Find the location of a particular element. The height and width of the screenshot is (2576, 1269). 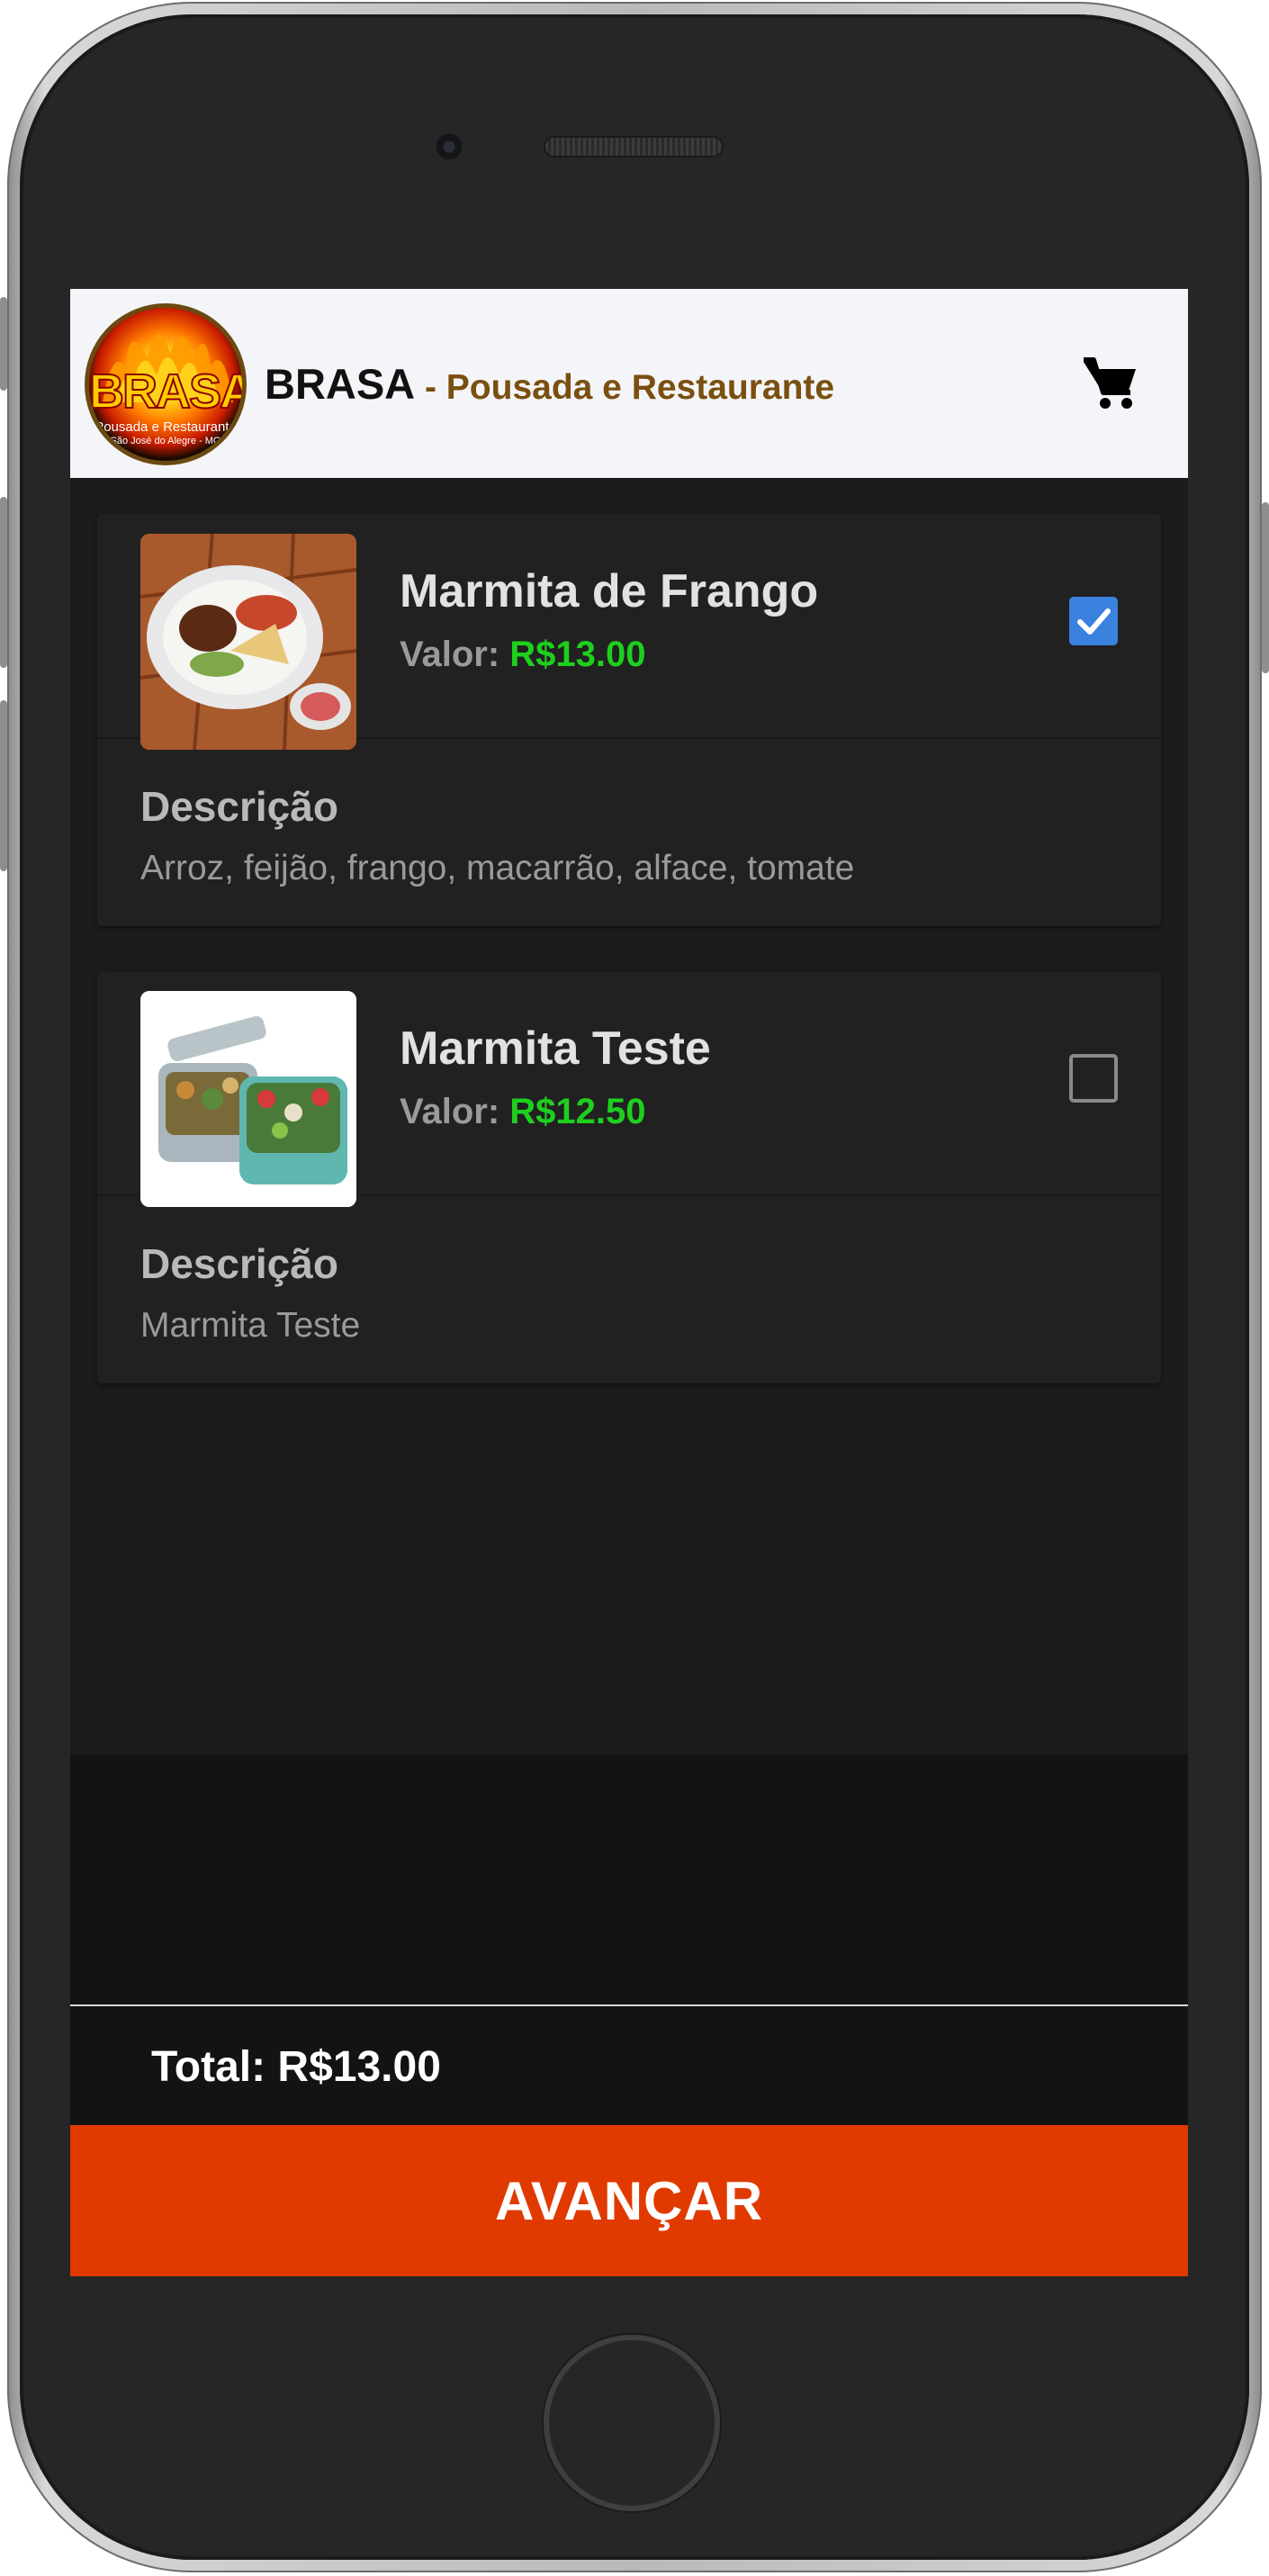

order-total: Total: R$13.00 is located at coordinates (296, 2067).